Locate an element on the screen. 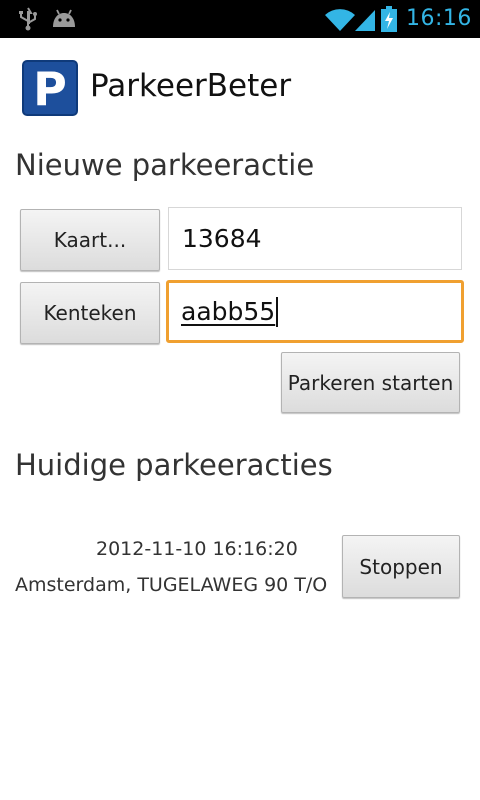 Image resolution: width=480 pixels, height=800 pixels. status-time: 16:16 is located at coordinates (439, 18).